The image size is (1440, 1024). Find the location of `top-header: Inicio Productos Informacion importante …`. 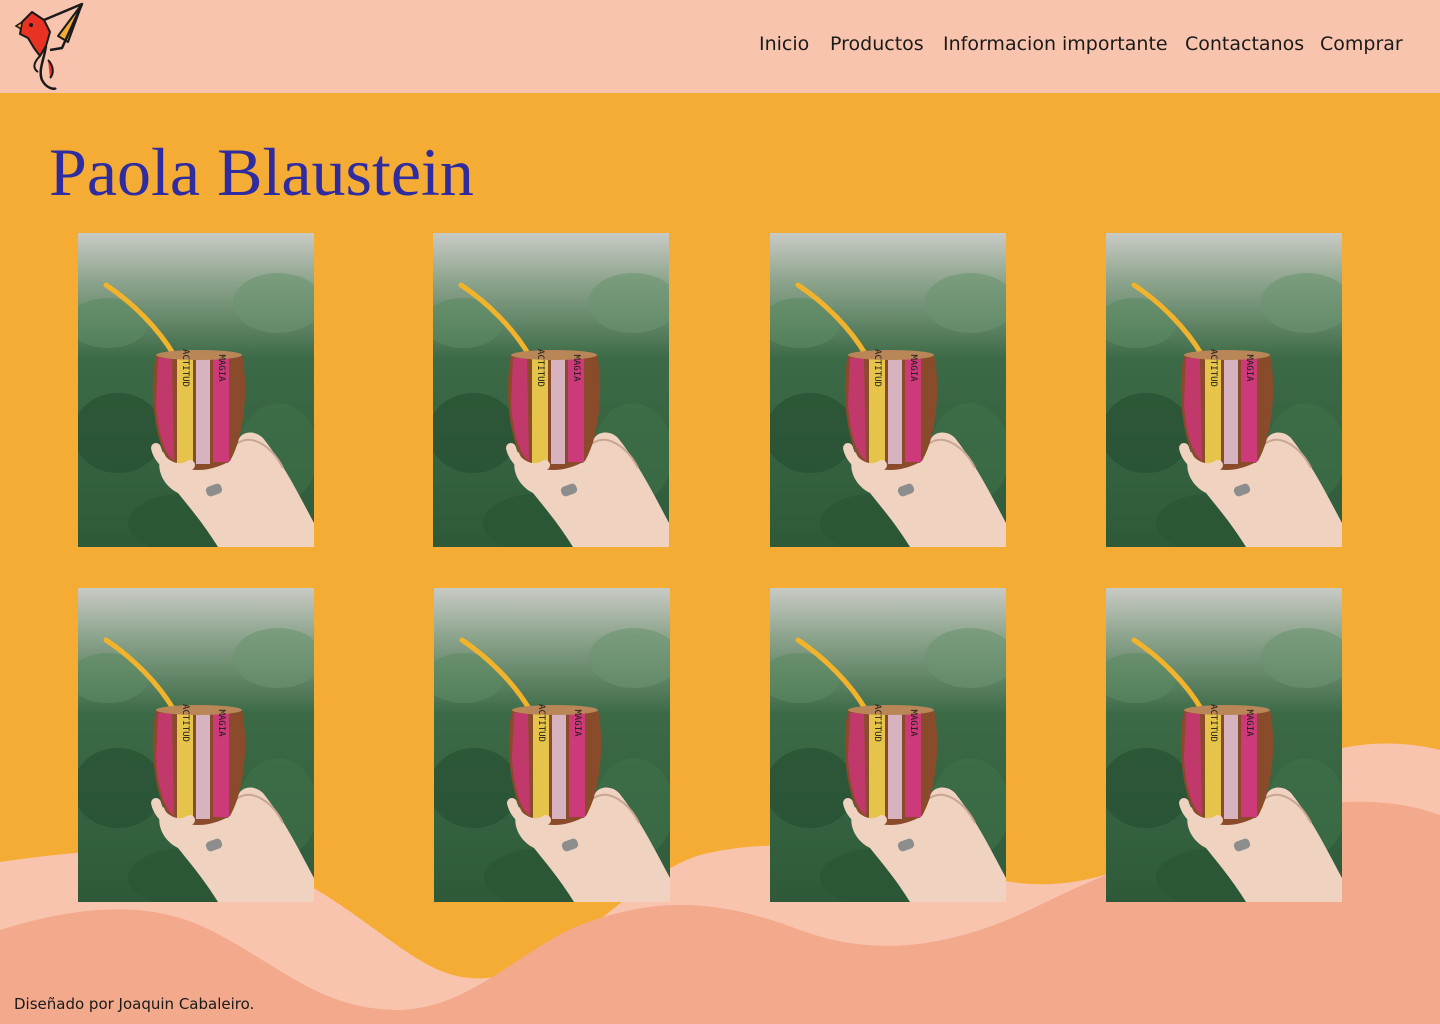

top-header: Inicio Productos Informacion importante … is located at coordinates (720, 46).